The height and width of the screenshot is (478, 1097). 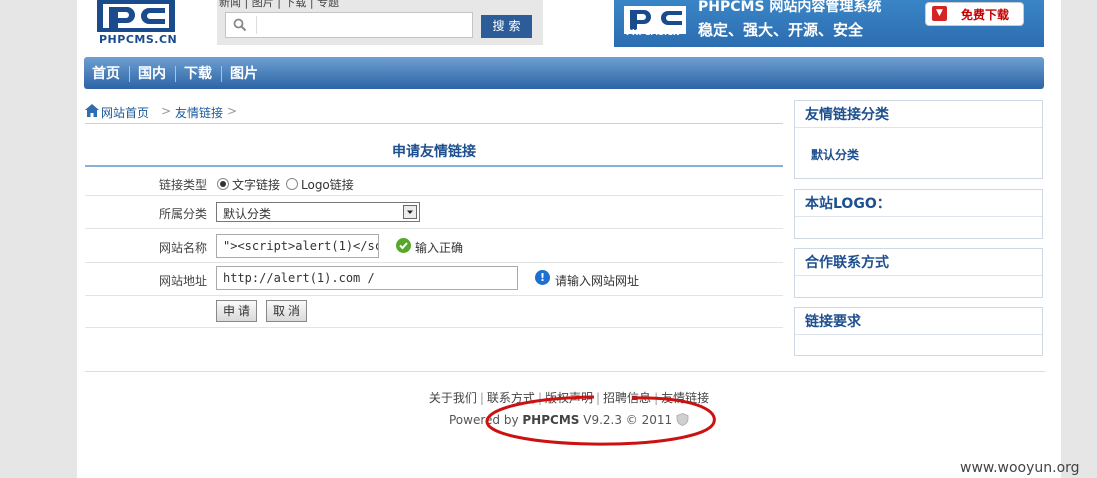 What do you see at coordinates (434, 312) in the screenshot?
I see `form-row-actions: 申请 取消` at bounding box center [434, 312].